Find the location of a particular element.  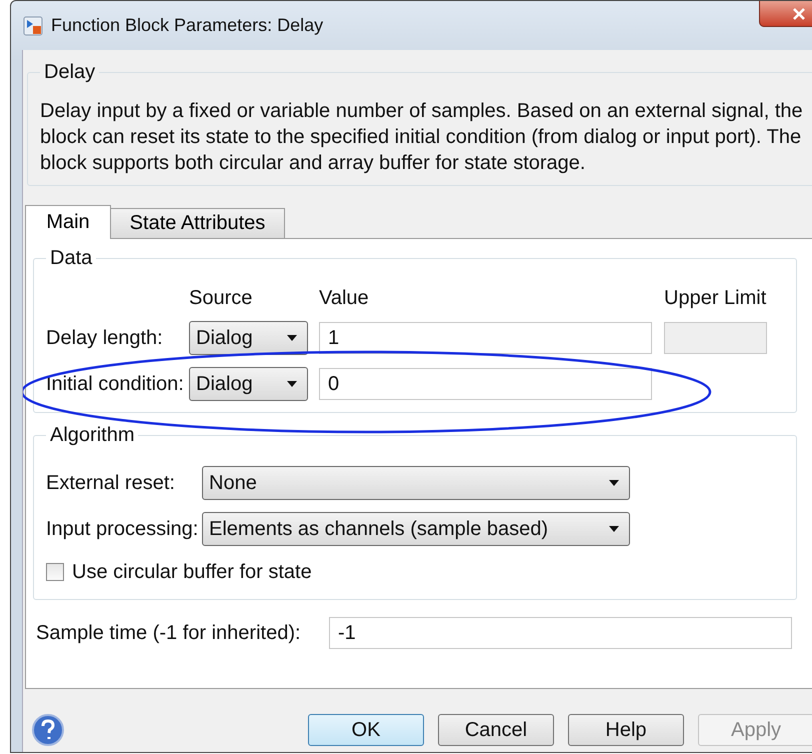

value-field: 0 is located at coordinates (485, 384).